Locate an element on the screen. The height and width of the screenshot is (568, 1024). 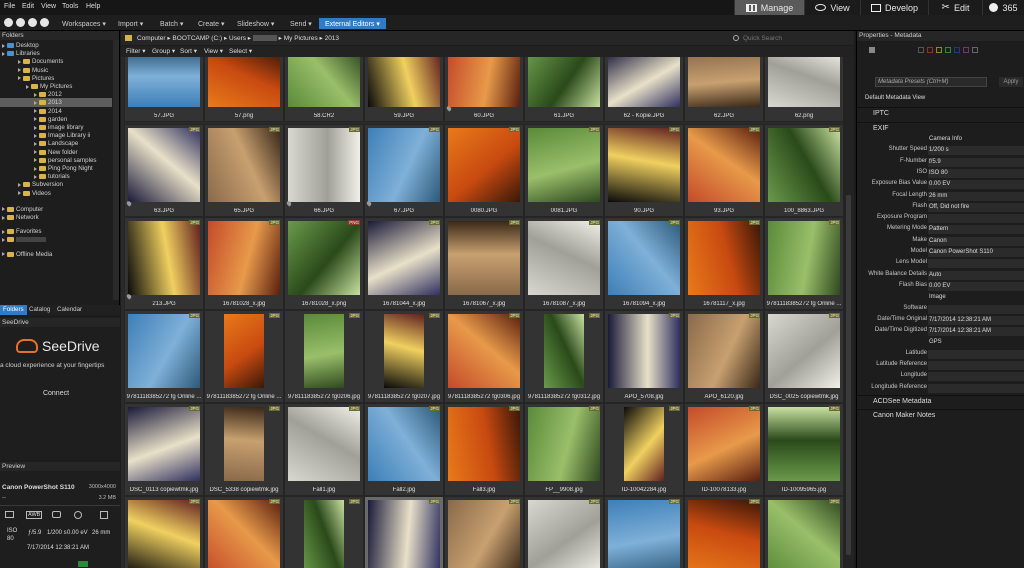
thumbnail-cell: 57.png is located at coordinates (244, 89).